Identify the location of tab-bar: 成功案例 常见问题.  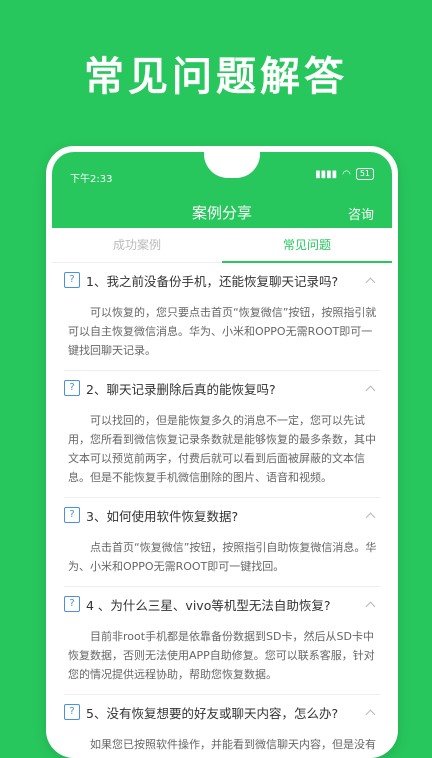
(222, 245).